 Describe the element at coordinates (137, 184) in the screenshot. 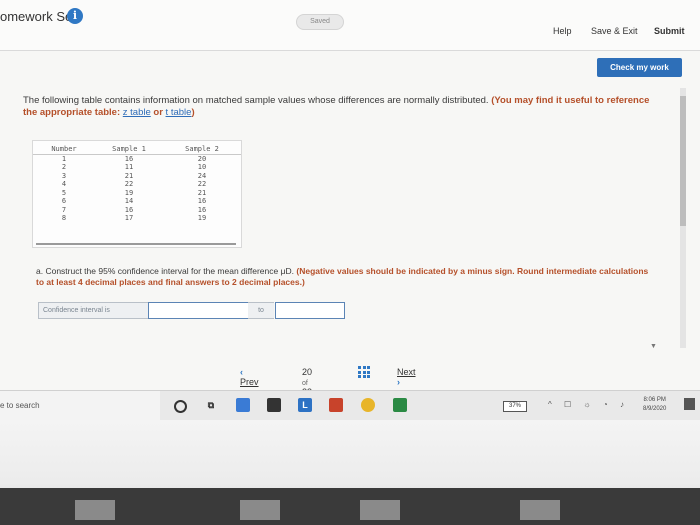

I see `table-row: 4 22 22` at that location.